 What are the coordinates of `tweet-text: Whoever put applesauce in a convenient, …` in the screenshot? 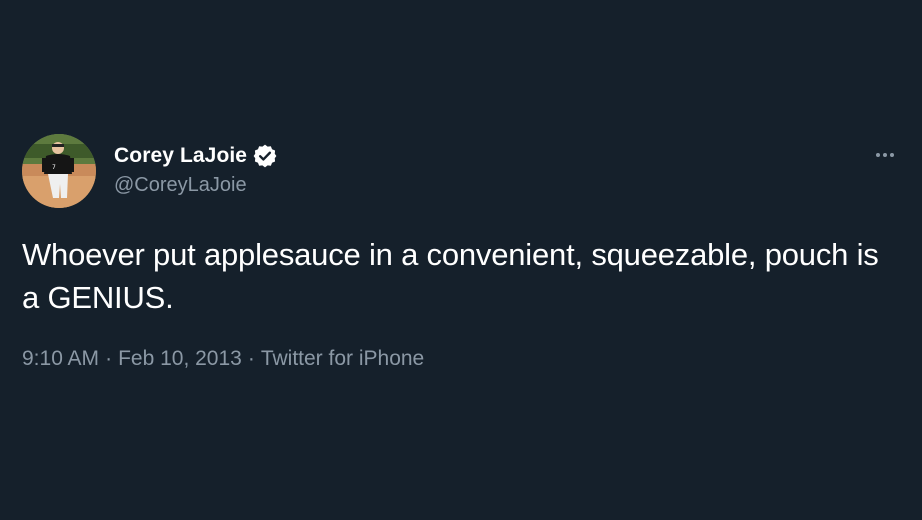 It's located at (450, 276).